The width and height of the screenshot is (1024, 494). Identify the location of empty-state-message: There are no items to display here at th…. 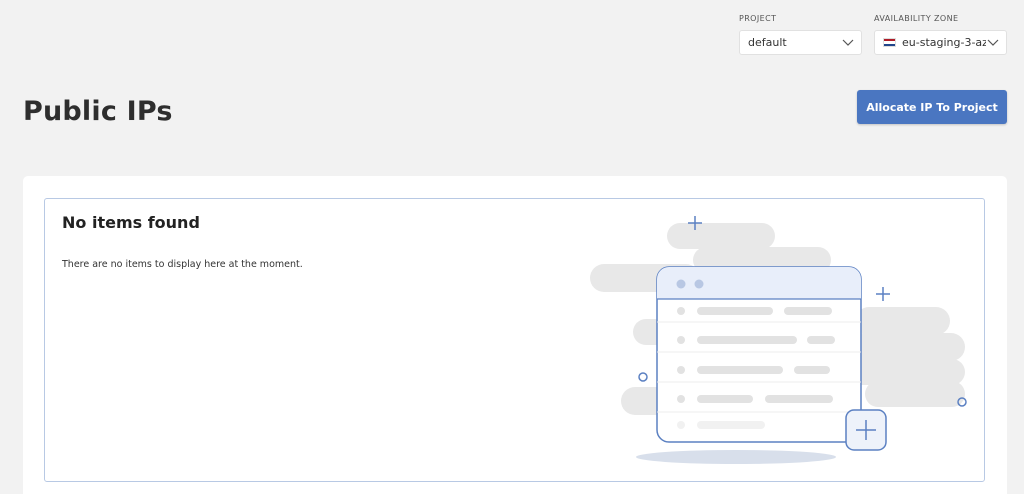
(182, 264).